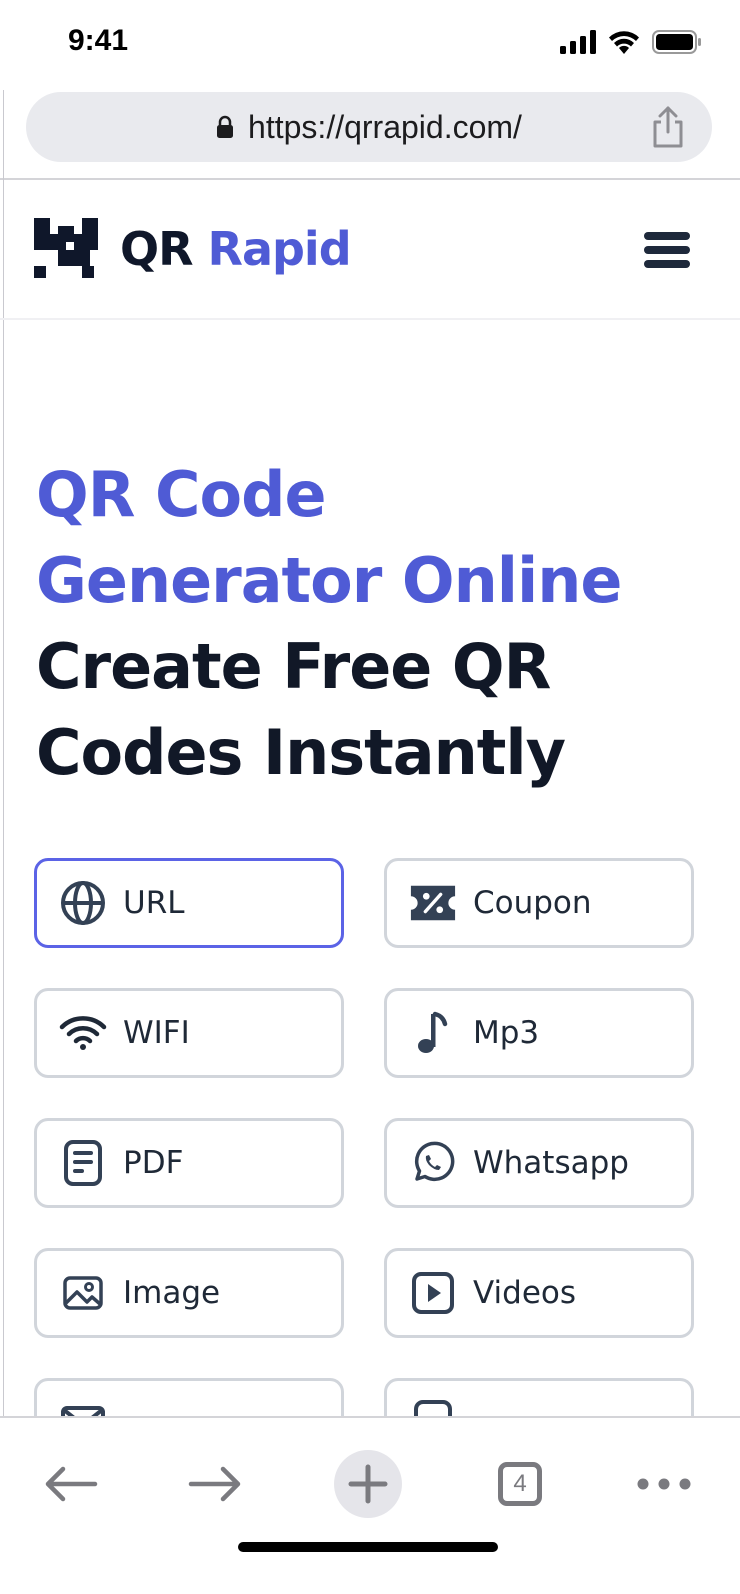  I want to click on site-header: QR Rapid, so click(370, 250).